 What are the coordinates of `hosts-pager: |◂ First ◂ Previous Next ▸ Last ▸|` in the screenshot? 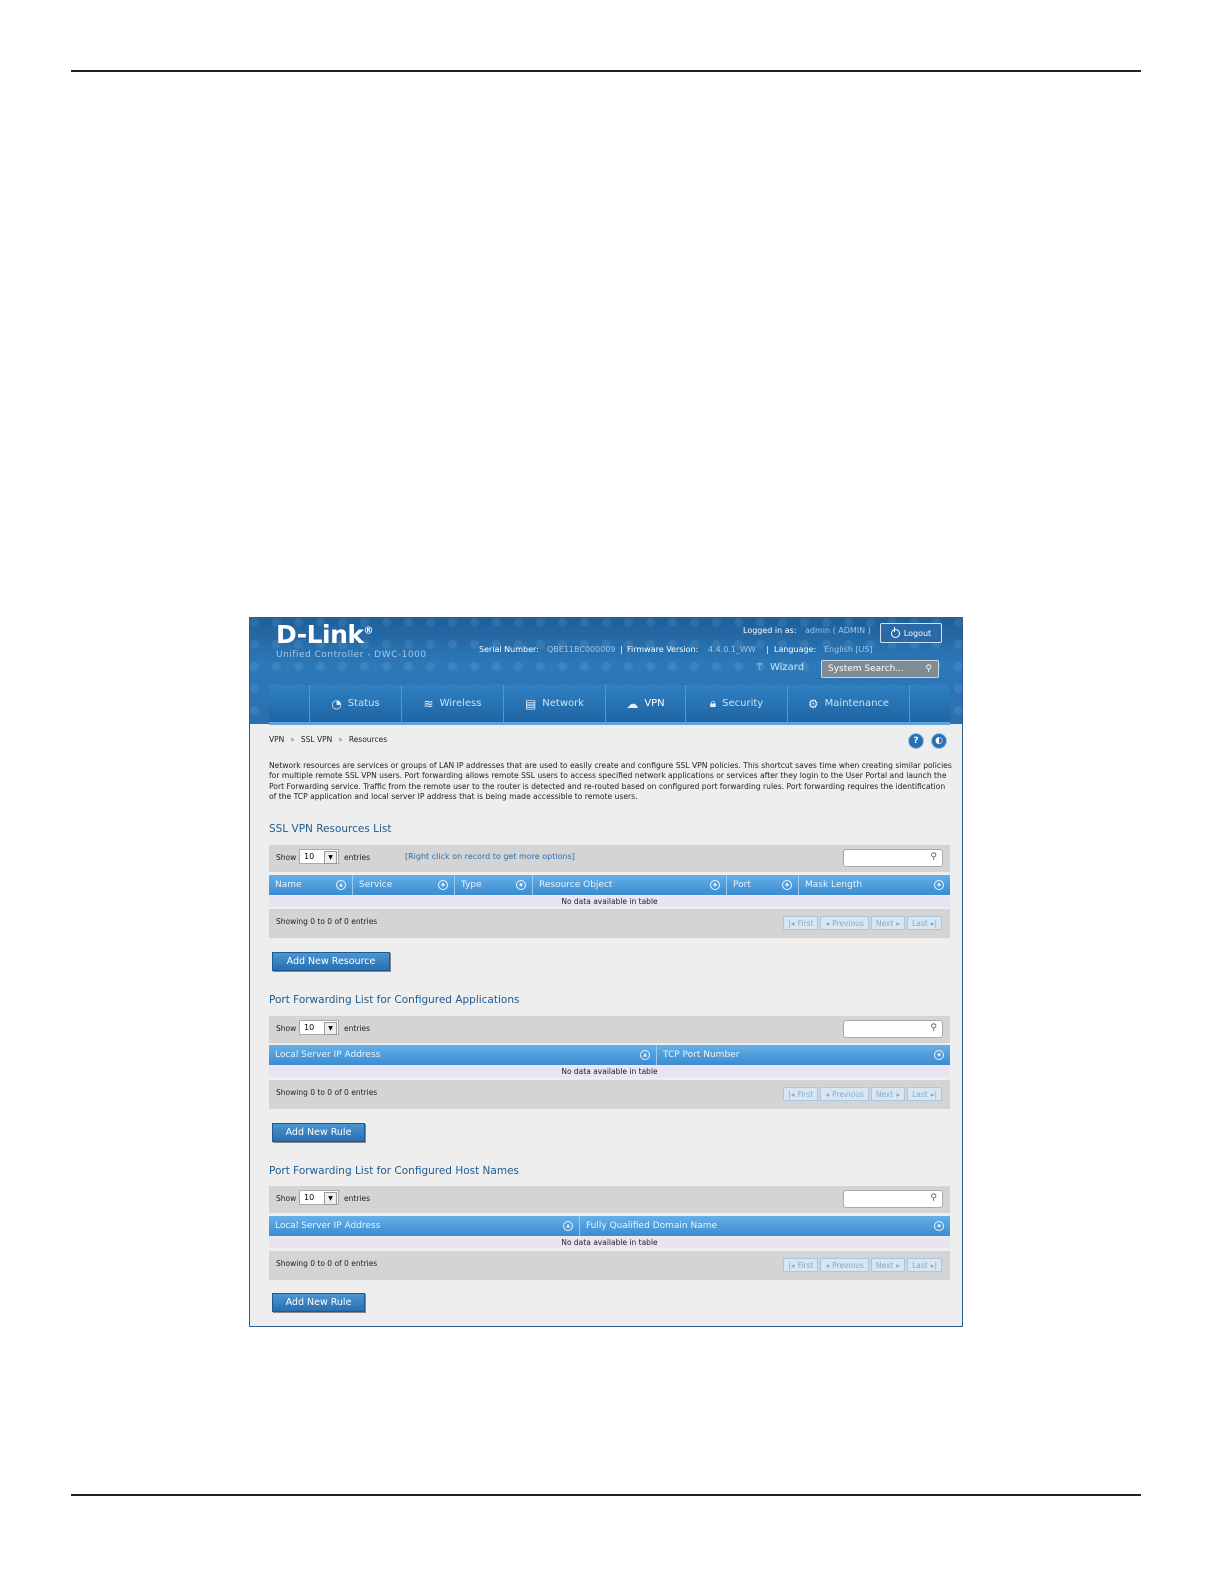 It's located at (862, 1265).